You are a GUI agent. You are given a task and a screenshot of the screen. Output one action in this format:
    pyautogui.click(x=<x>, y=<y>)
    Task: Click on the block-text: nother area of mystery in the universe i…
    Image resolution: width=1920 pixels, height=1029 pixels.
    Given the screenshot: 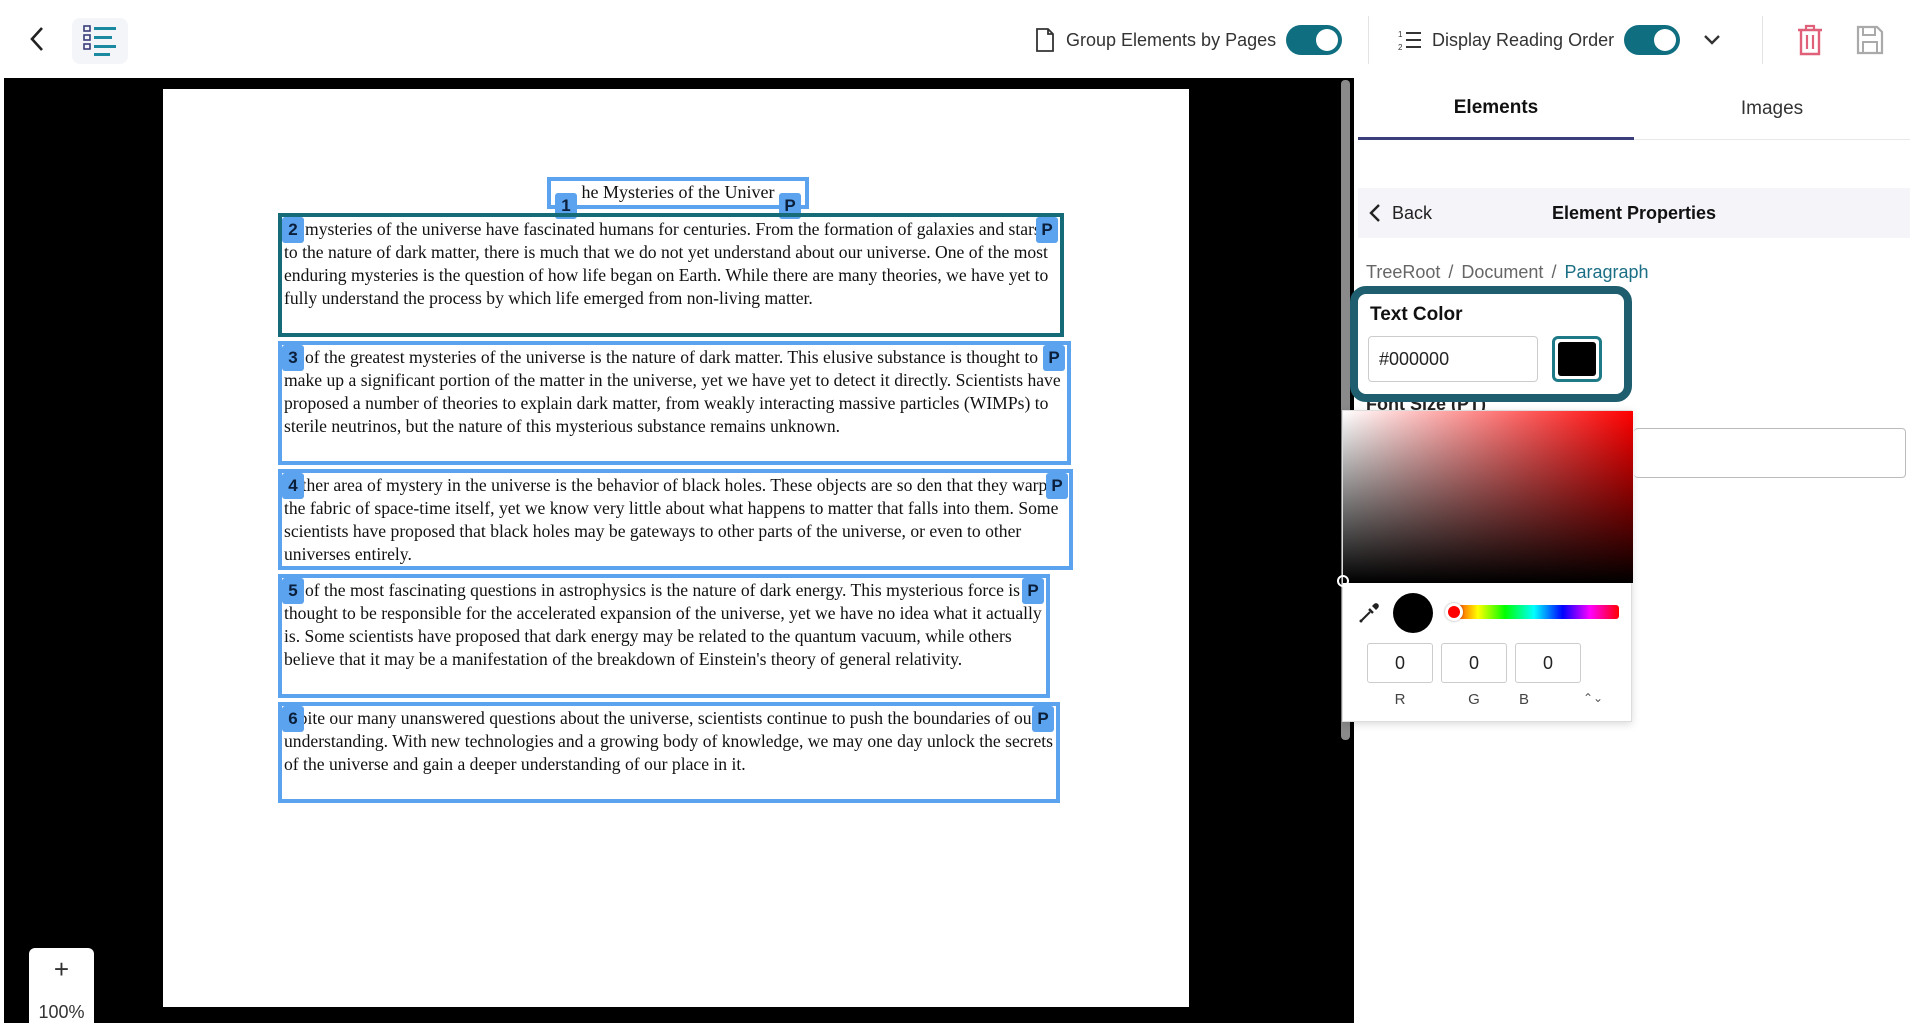 What is the action you would take?
    pyautogui.click(x=671, y=519)
    